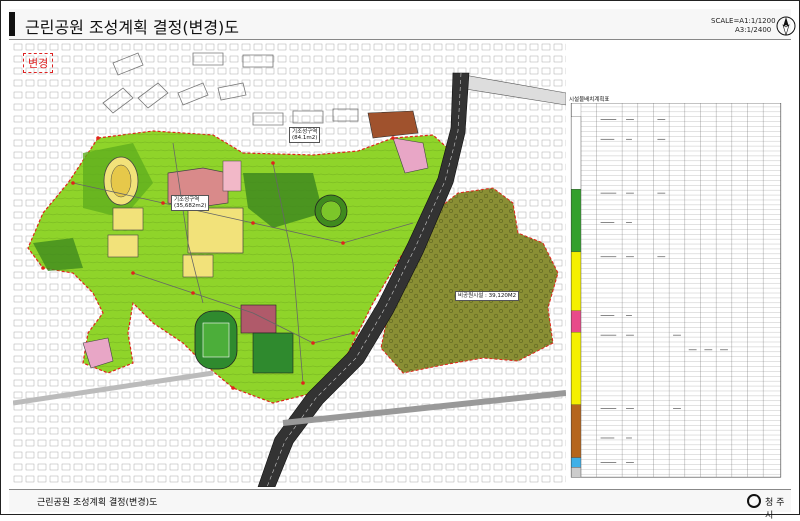 This screenshot has height=521, width=800. I want to click on north-arrow-icon, so click(786, 26).